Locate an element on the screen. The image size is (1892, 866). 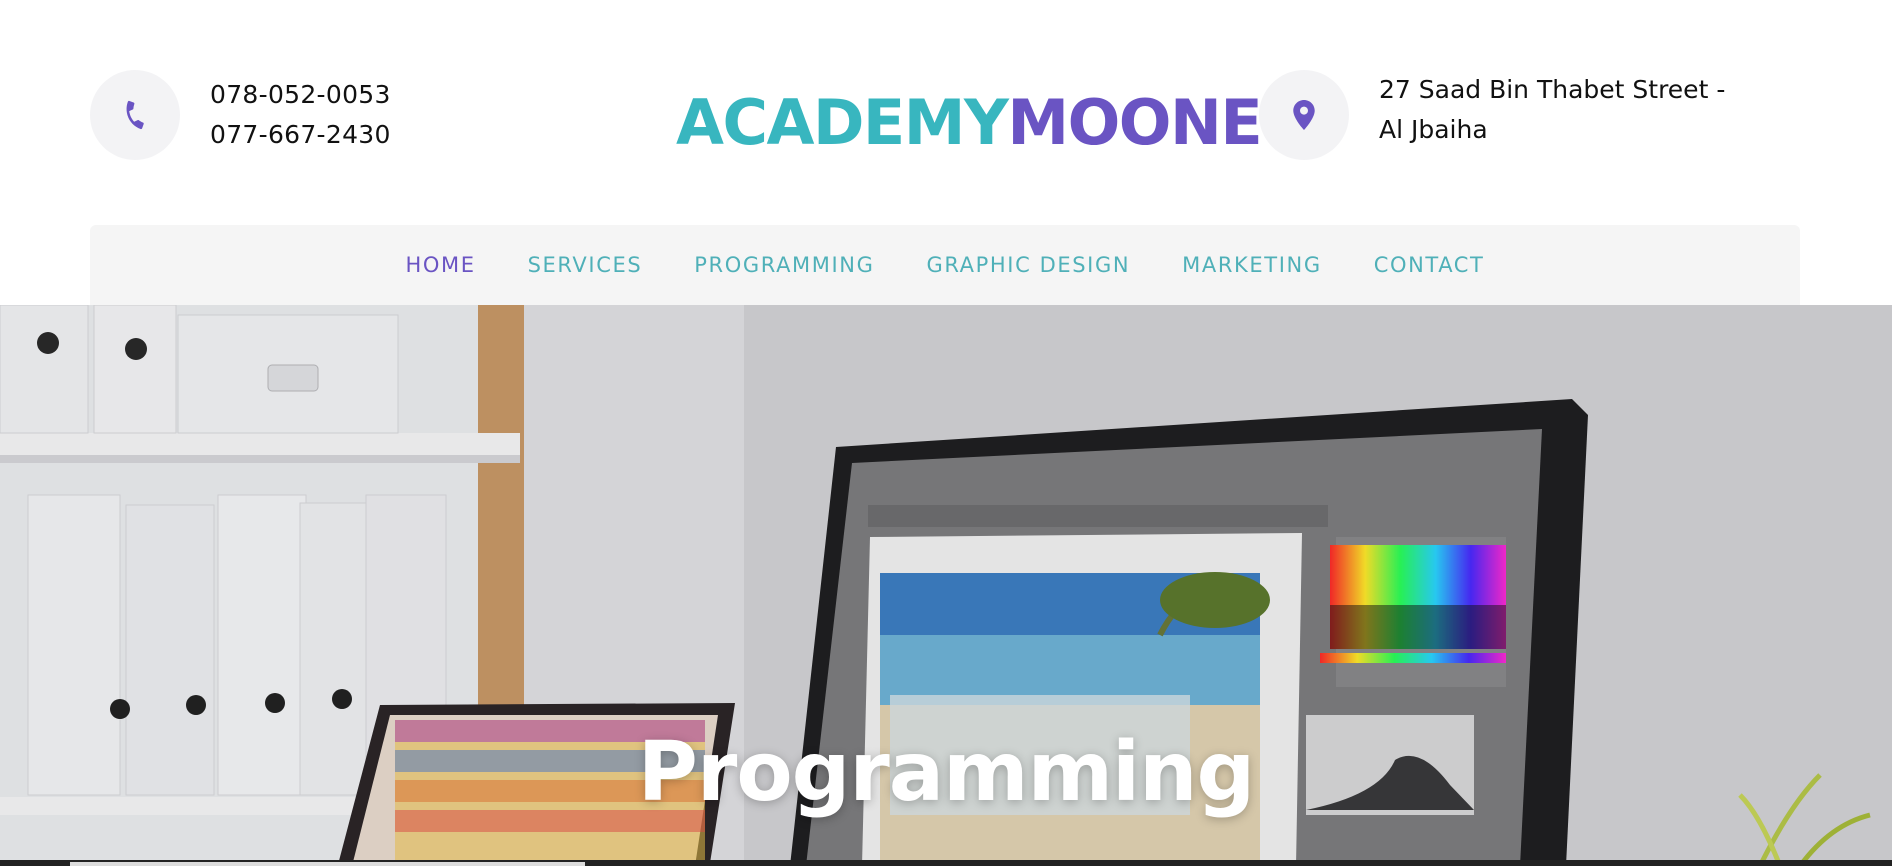
phone-icon is located at coordinates (135, 115).